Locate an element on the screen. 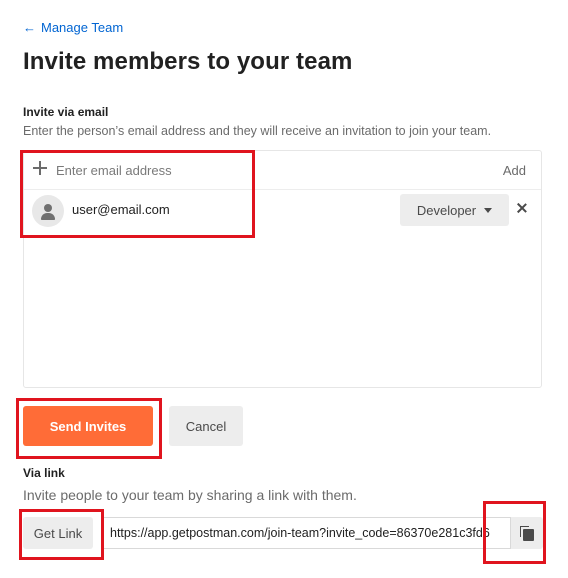 Image resolution: width=568 pixels, height=578 pixels. cancel-button: Cancel is located at coordinates (206, 426).